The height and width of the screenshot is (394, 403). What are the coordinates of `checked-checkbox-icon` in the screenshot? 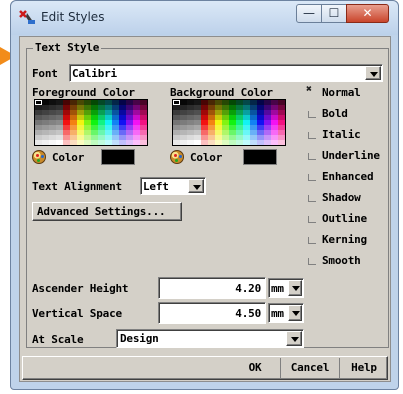 It's located at (311, 90).